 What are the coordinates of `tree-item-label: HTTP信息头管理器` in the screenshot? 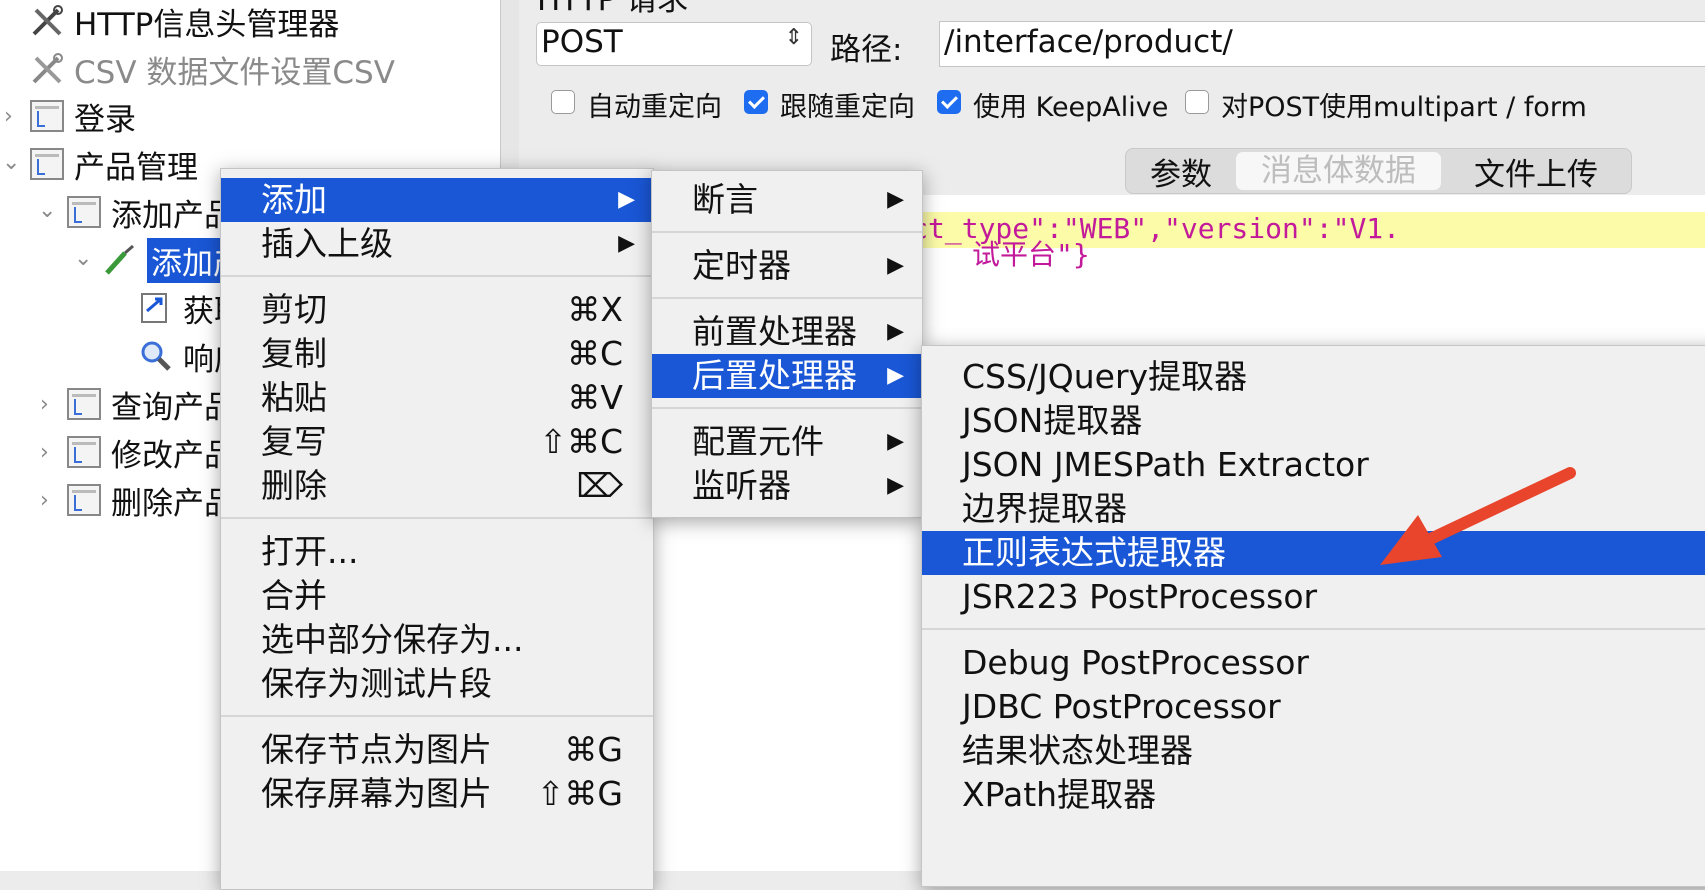 It's located at (207, 24).